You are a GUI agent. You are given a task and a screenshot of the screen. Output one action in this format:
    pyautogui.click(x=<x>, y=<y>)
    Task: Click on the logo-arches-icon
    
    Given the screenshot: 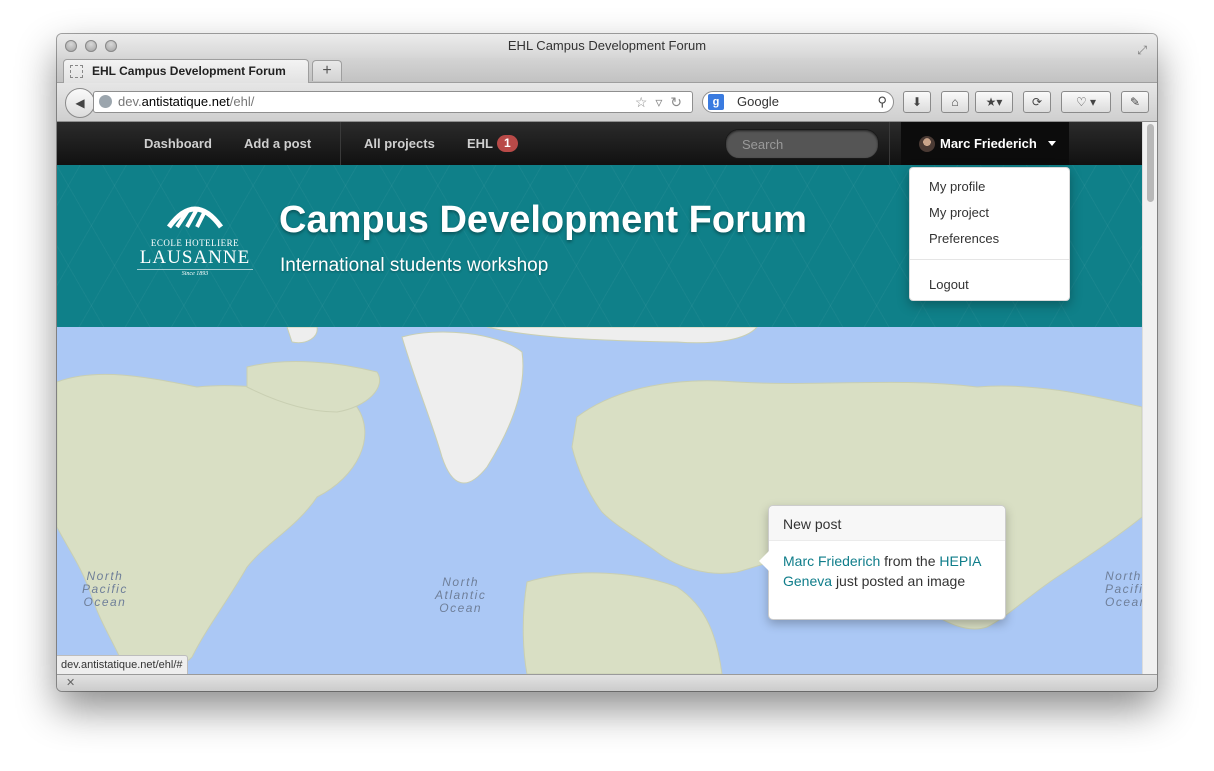 What is the action you would take?
    pyautogui.click(x=195, y=217)
    